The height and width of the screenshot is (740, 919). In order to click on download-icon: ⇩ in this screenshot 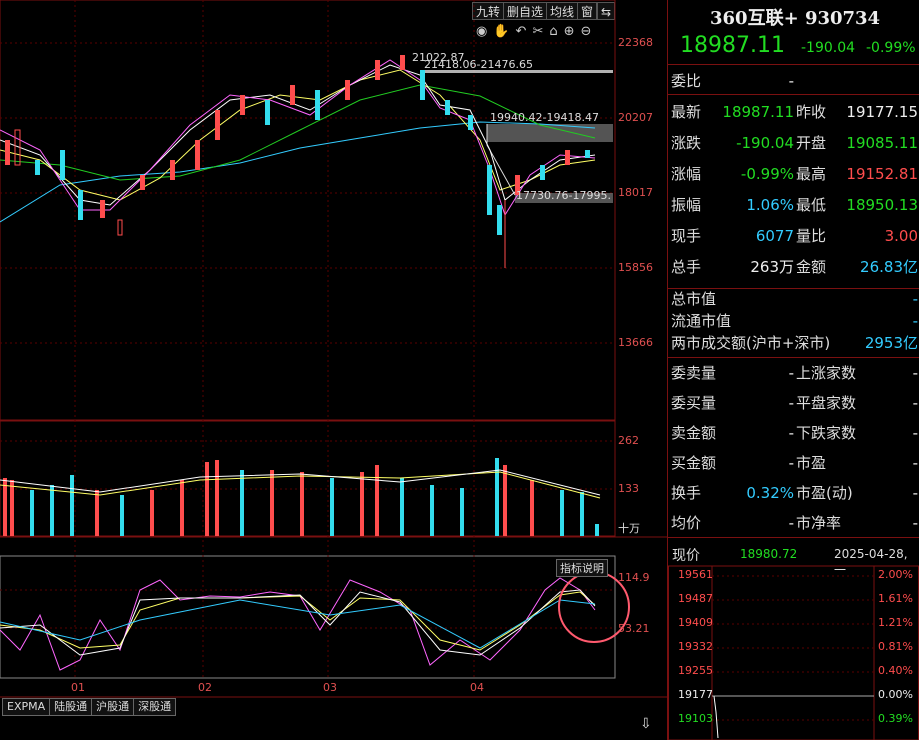, I will do `click(646, 724)`.